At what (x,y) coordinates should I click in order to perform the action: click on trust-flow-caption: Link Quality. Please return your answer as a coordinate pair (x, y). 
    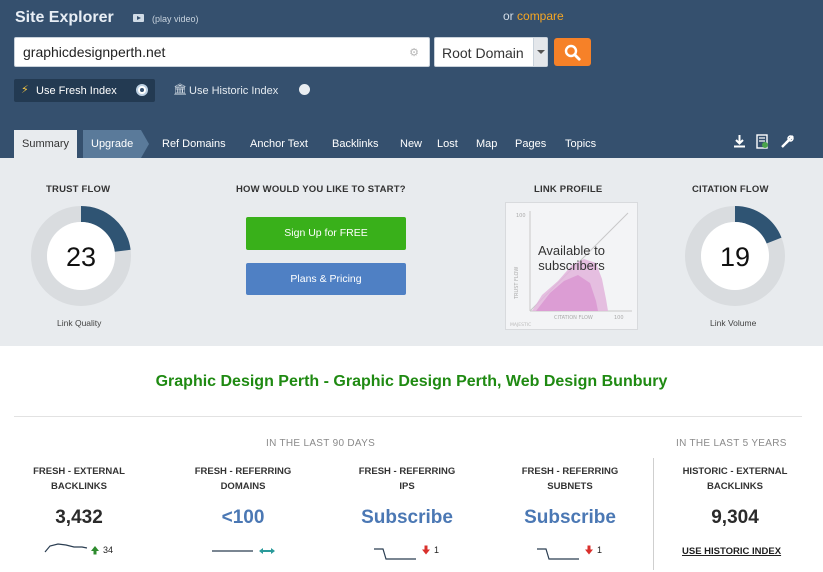
    Looking at the image, I should click on (79, 323).